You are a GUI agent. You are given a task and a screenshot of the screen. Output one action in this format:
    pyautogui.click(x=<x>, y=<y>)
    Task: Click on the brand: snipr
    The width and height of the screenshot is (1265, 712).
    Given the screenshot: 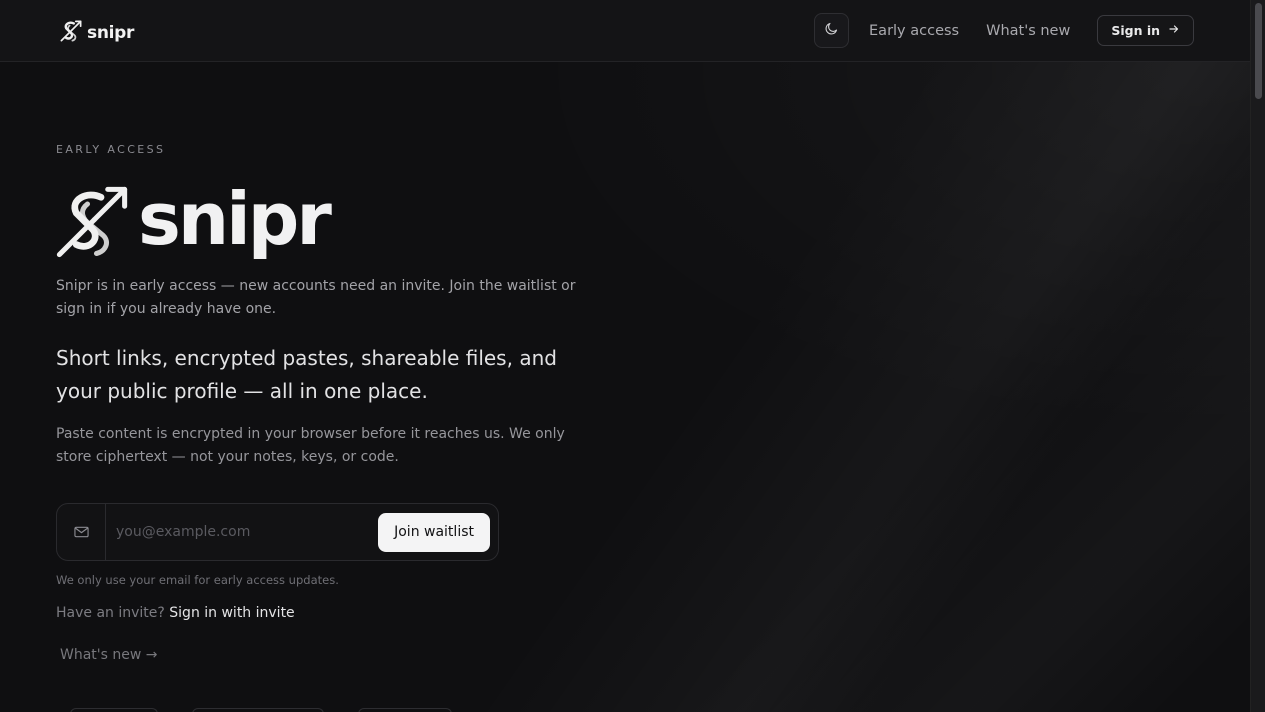 What is the action you would take?
    pyautogui.click(x=97, y=33)
    